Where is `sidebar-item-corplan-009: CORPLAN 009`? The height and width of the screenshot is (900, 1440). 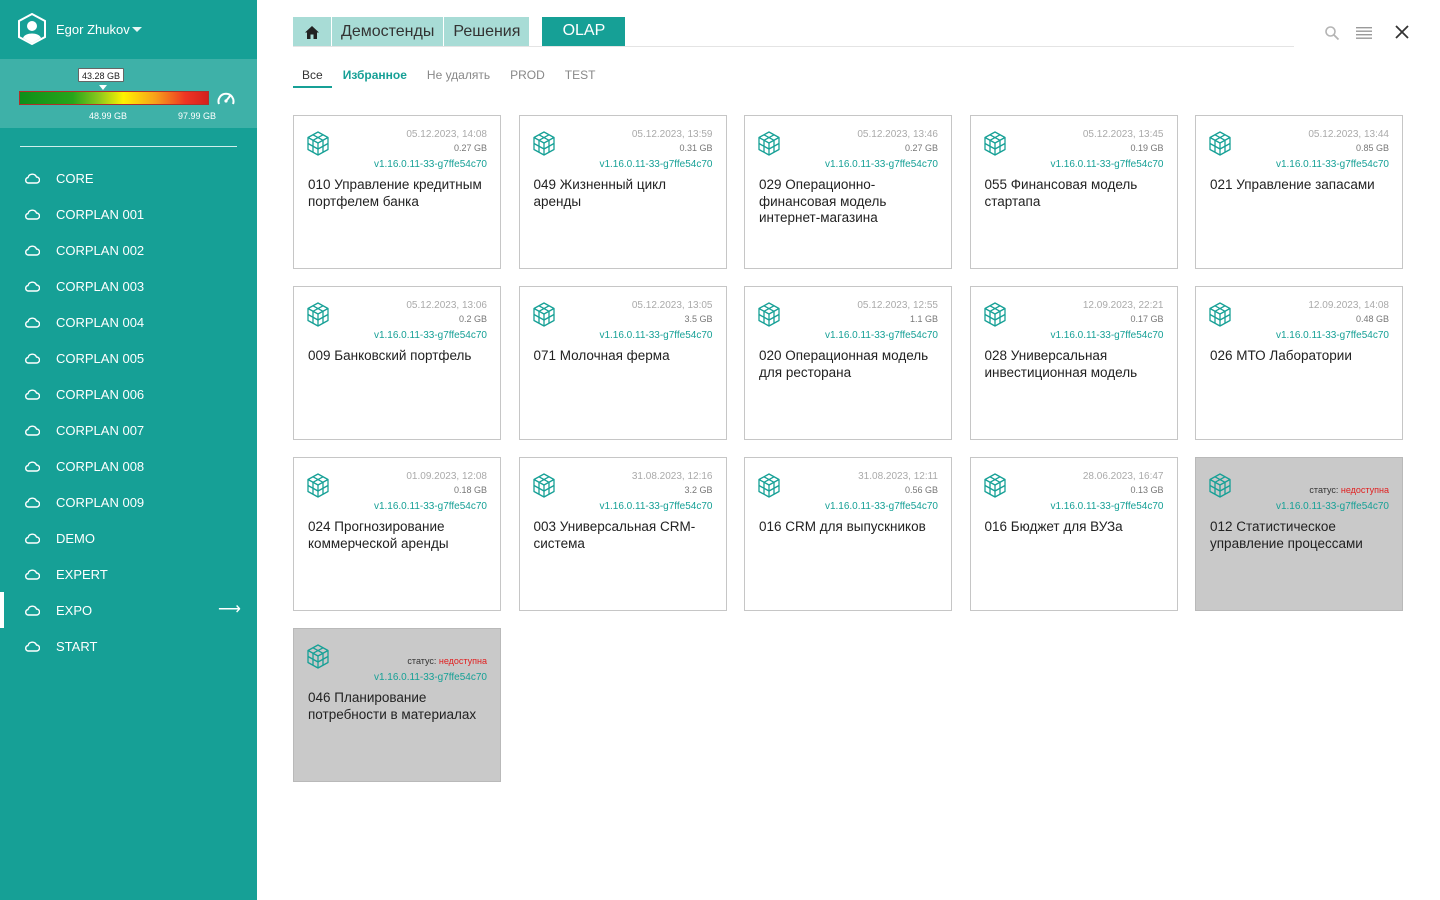 sidebar-item-corplan-009: CORPLAN 009 is located at coordinates (128, 502).